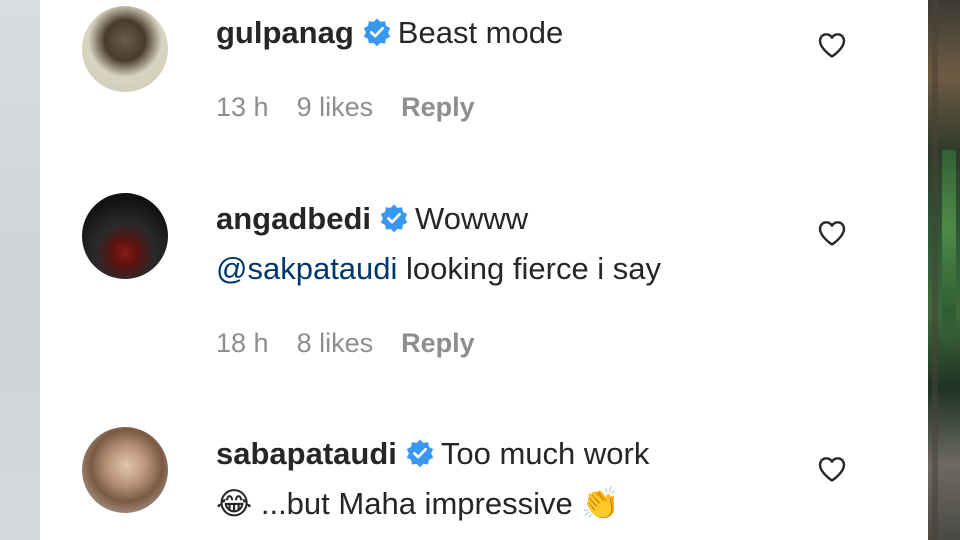 This screenshot has width=960, height=540. What do you see at coordinates (242, 343) in the screenshot?
I see `comment-time: 18 h` at bounding box center [242, 343].